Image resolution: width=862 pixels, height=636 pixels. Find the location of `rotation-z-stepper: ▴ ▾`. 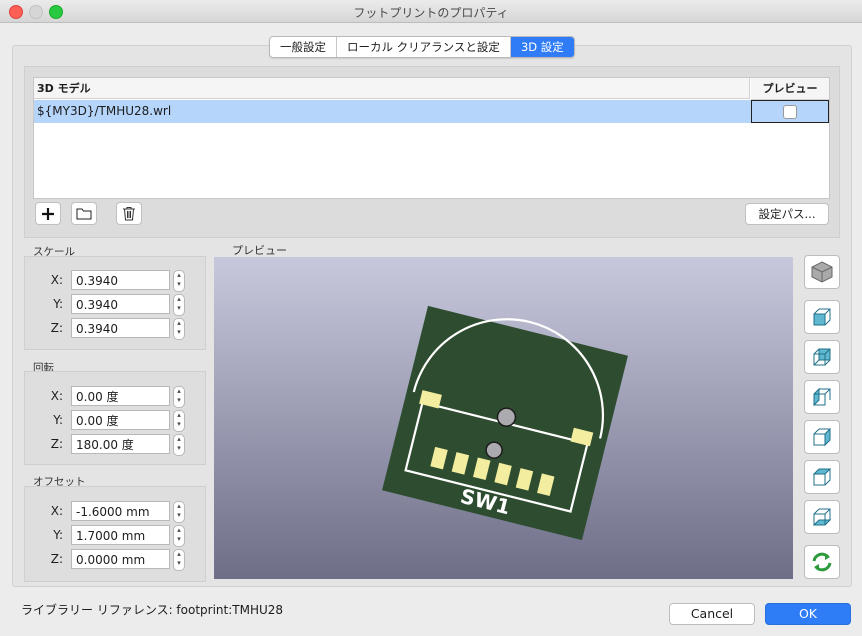

rotation-z-stepper: ▴ ▾ is located at coordinates (179, 445).